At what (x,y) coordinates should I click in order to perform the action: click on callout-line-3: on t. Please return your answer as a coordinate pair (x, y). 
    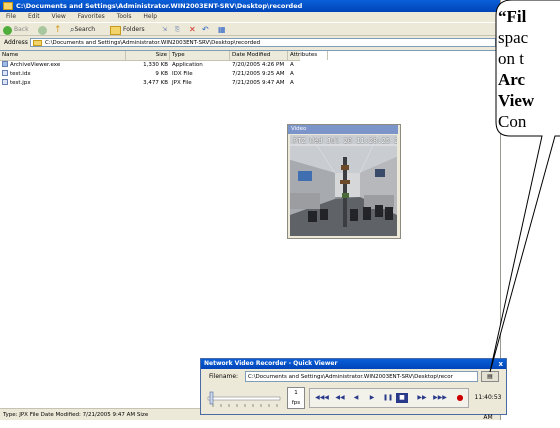
    Looking at the image, I should click on (511, 58).